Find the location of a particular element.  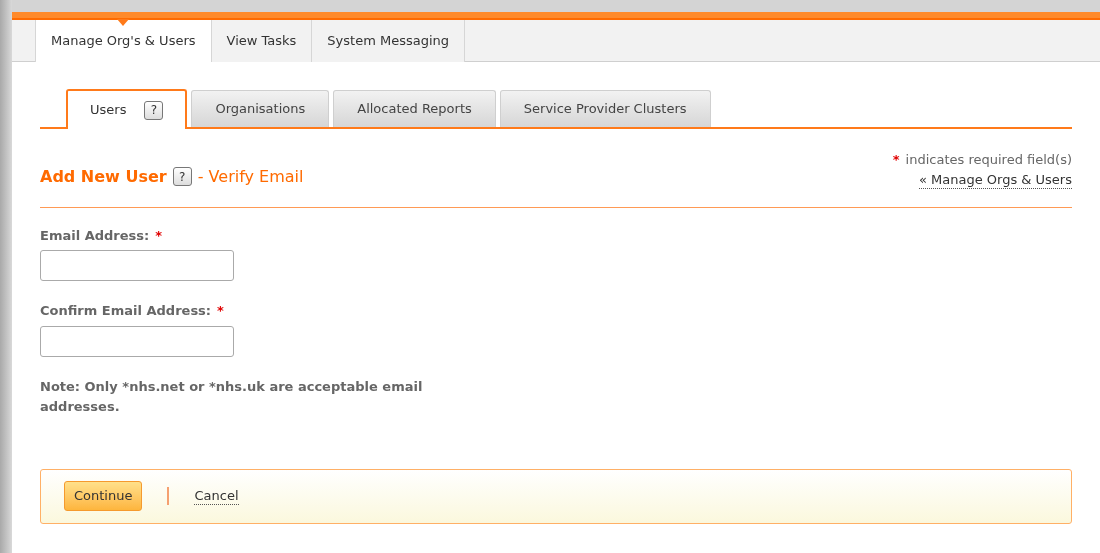

sub-tab: Allocated Reports is located at coordinates (414, 108).